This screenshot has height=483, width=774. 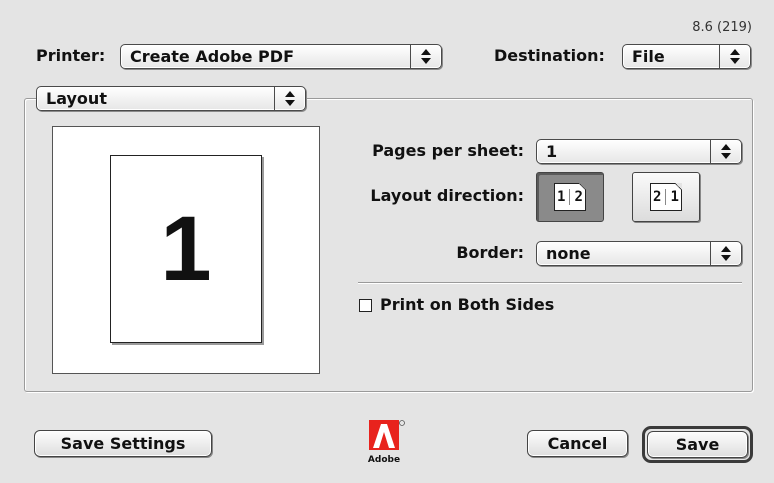 What do you see at coordinates (697, 444) in the screenshot?
I see `save-button: Save` at bounding box center [697, 444].